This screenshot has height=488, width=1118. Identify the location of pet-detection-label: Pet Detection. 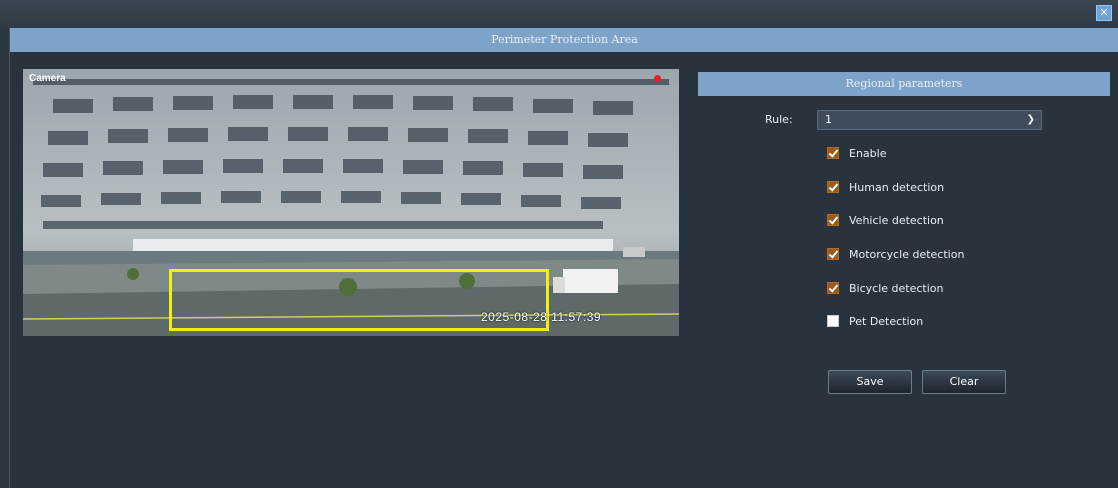
(886, 321).